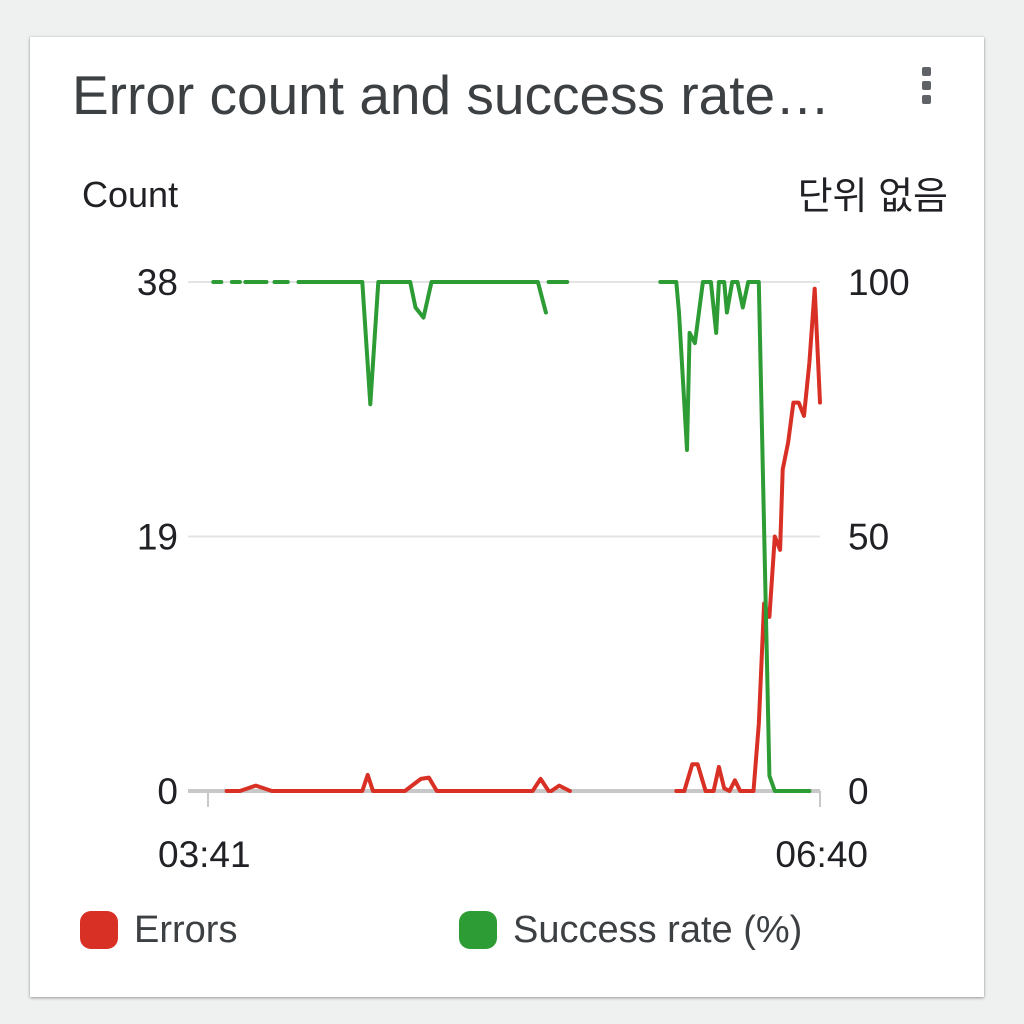 The height and width of the screenshot is (1024, 1024). I want to click on y-right-tick-label: 100, so click(879, 282).